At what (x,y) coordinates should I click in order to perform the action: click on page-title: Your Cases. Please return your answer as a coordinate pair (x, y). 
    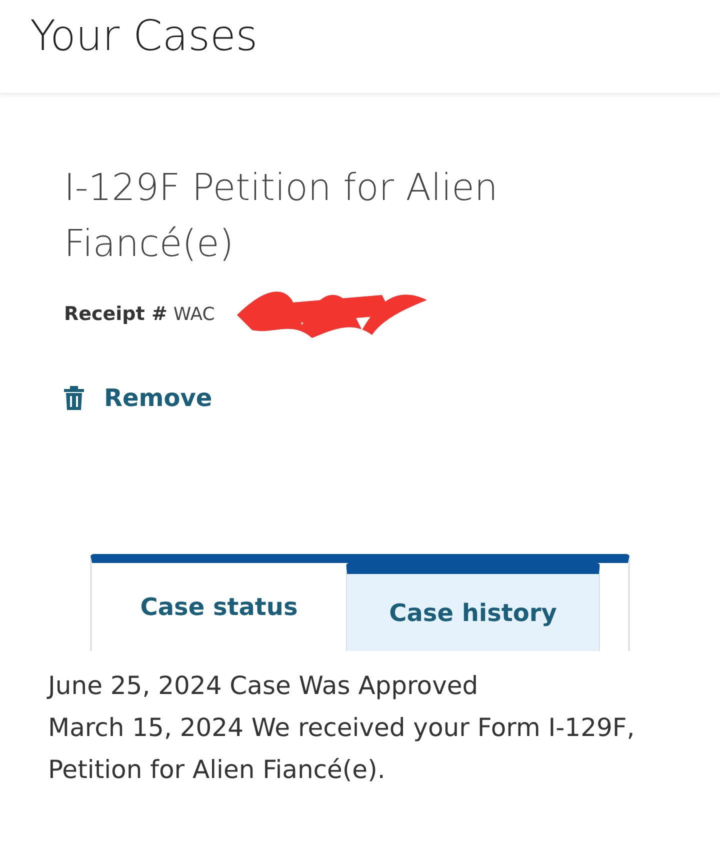
    Looking at the image, I should click on (144, 36).